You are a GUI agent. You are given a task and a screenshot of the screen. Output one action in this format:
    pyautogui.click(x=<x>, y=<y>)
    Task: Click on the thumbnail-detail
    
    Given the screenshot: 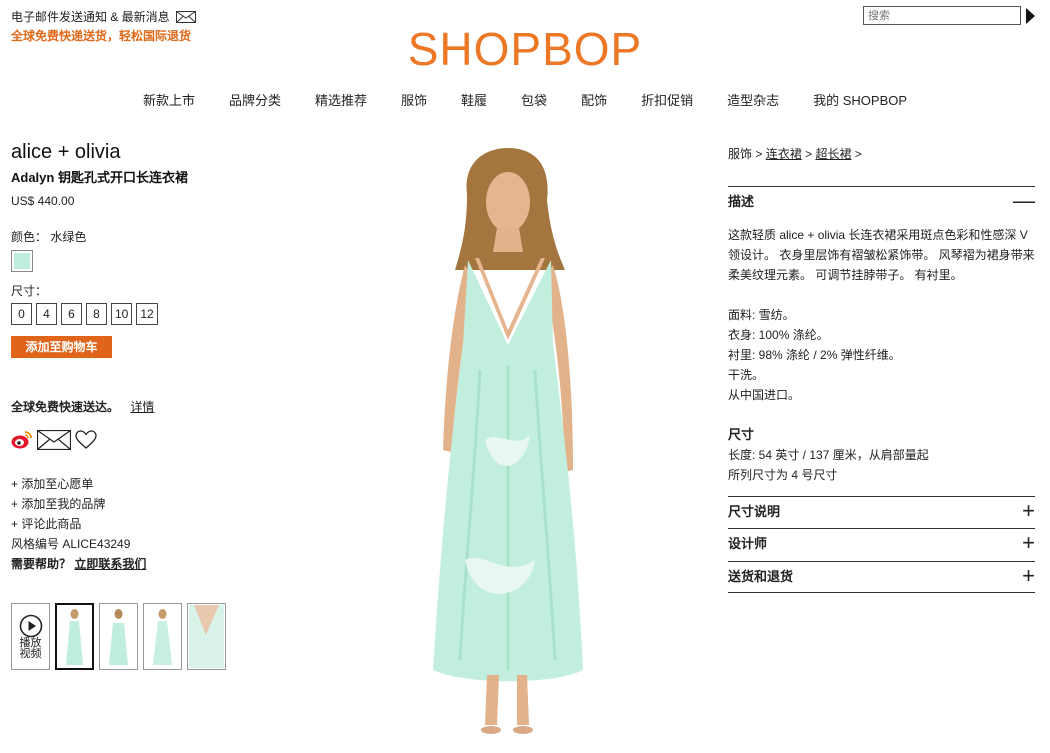 What is the action you would take?
    pyautogui.click(x=206, y=636)
    